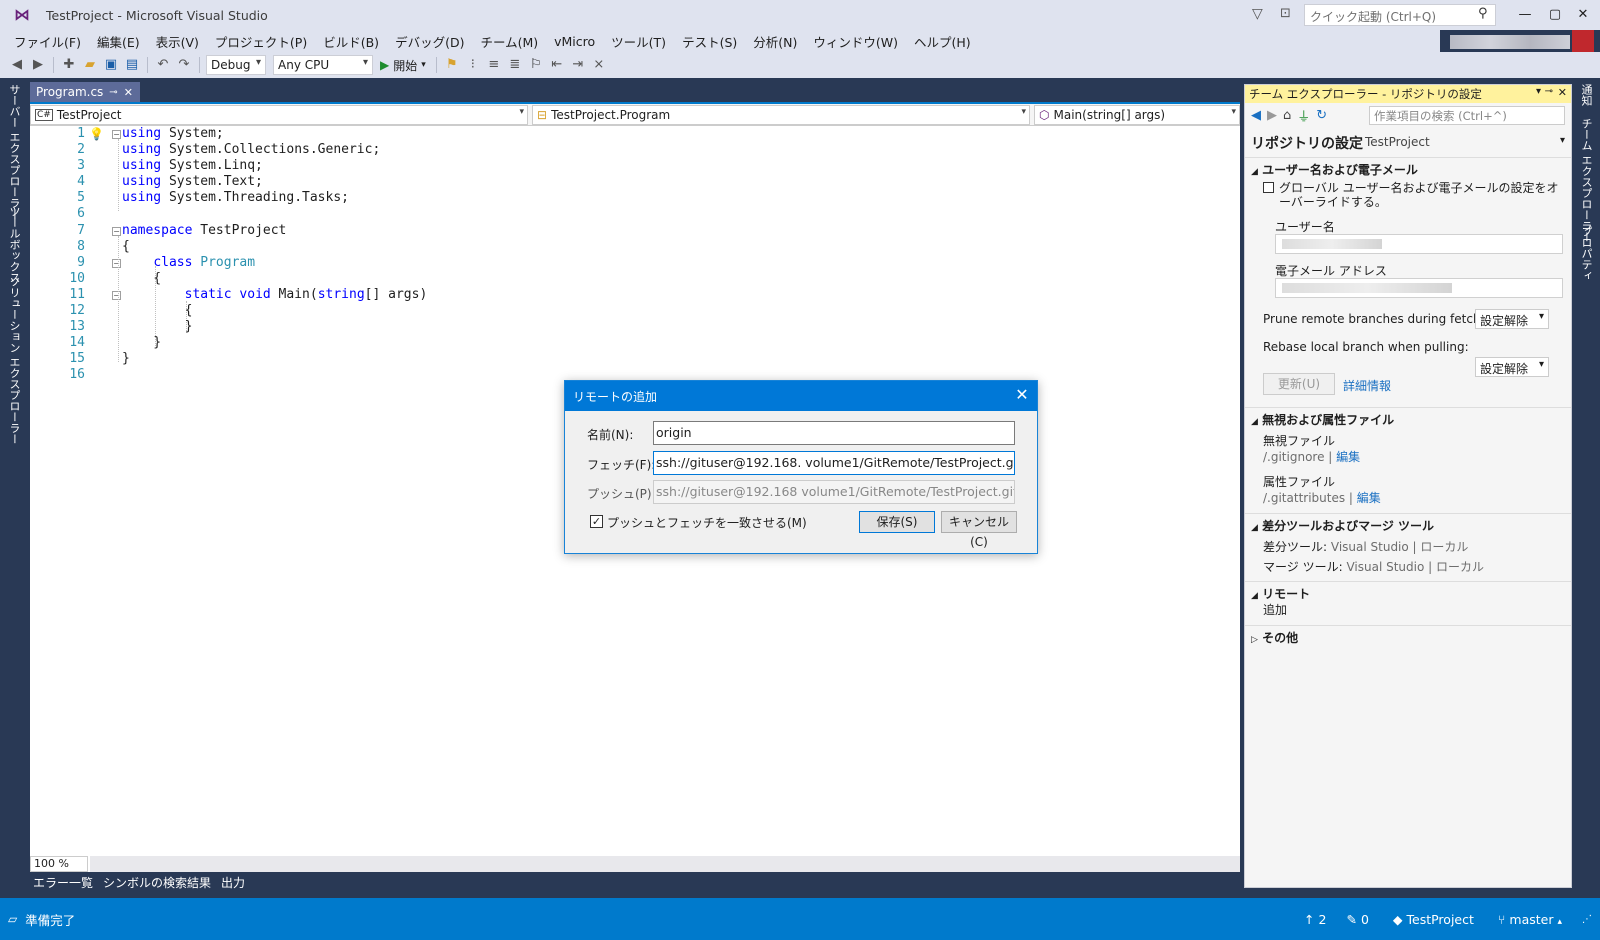  Describe the element at coordinates (184, 65) in the screenshot. I see `redo-icon: ↷` at that location.